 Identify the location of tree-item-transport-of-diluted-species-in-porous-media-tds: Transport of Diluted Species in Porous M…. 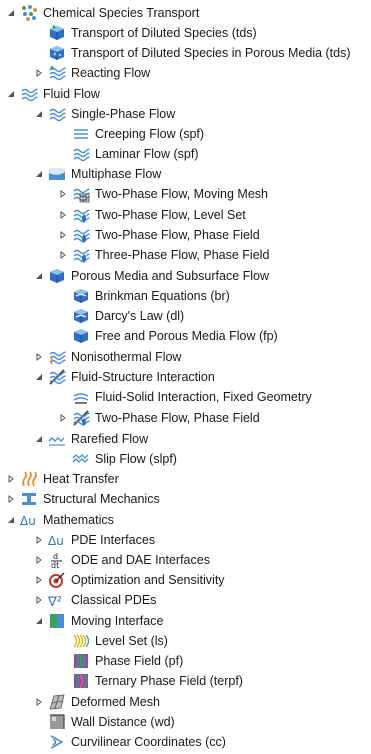
(192, 53).